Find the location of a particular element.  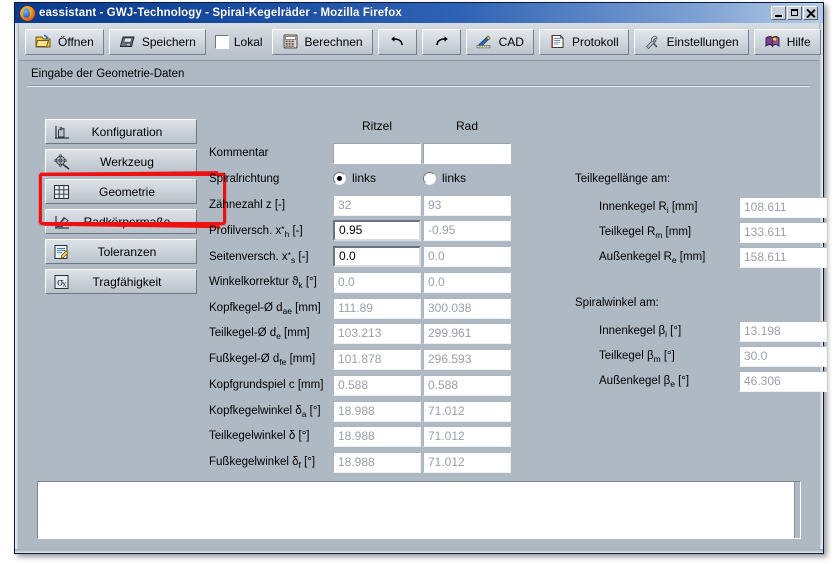

field-label: Zähnezahl z [-] is located at coordinates (247, 205).